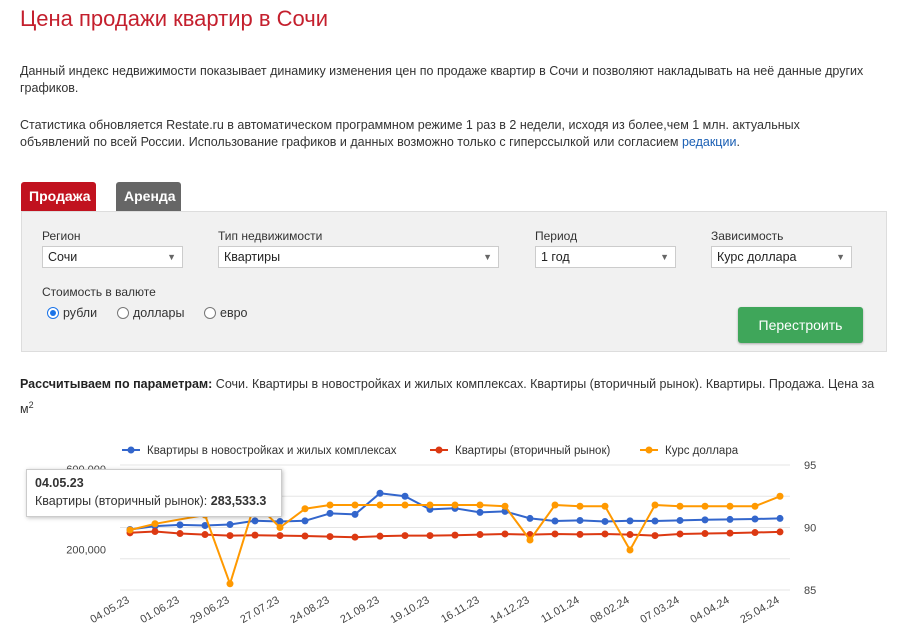 The image size is (915, 641). I want to click on period-select: 1 год ▼, so click(605, 257).